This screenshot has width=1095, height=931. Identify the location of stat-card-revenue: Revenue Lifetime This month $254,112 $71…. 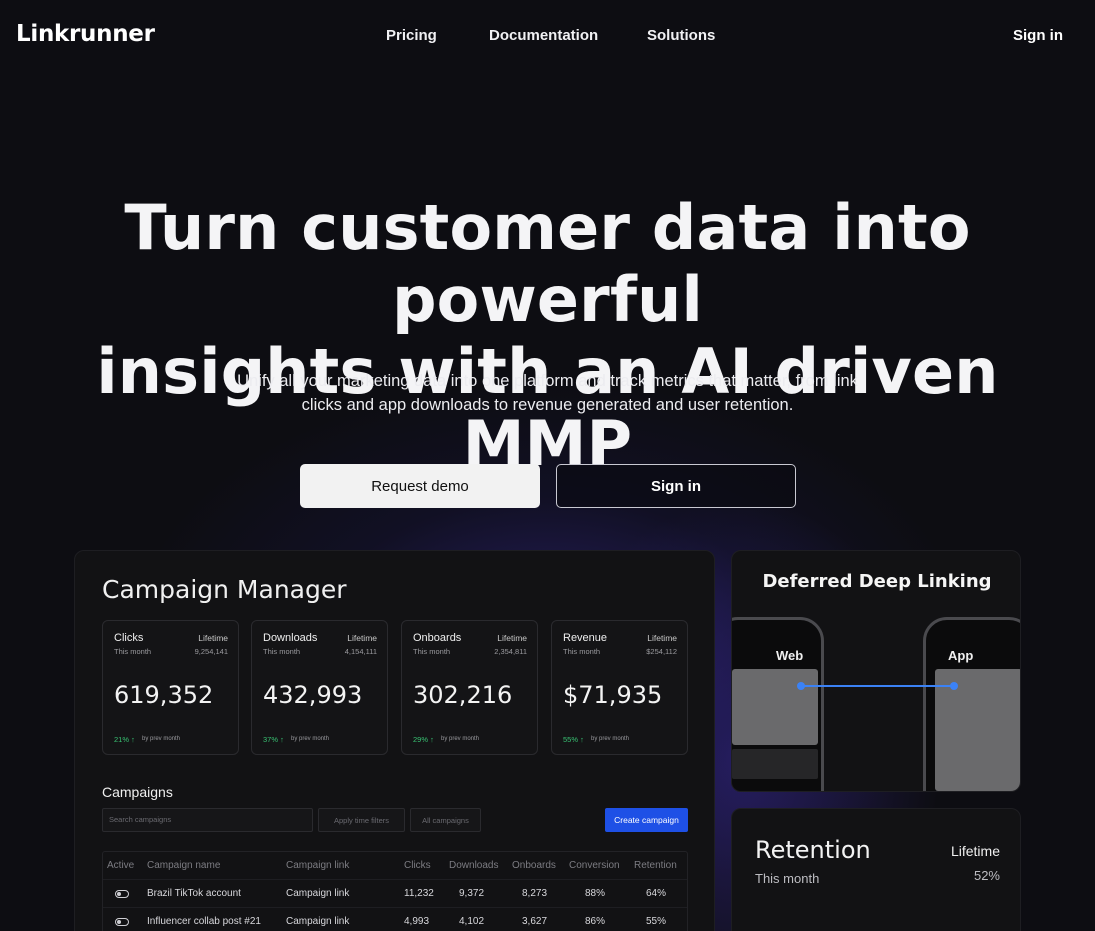
(619, 687).